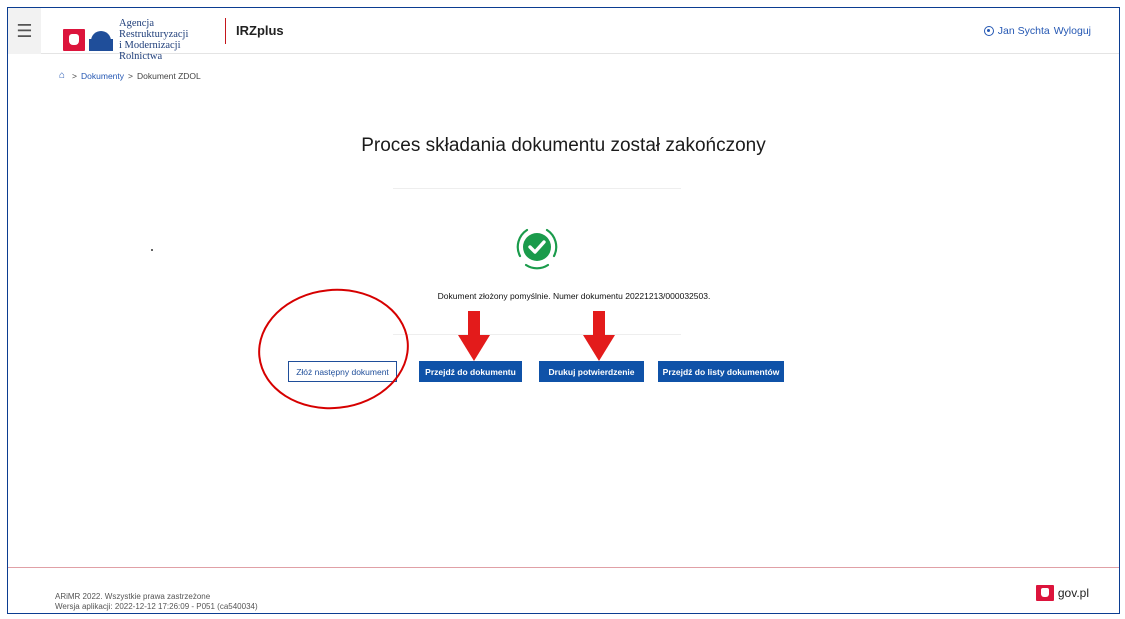  I want to click on gov-pl-link: gov.pl, so click(1062, 593).